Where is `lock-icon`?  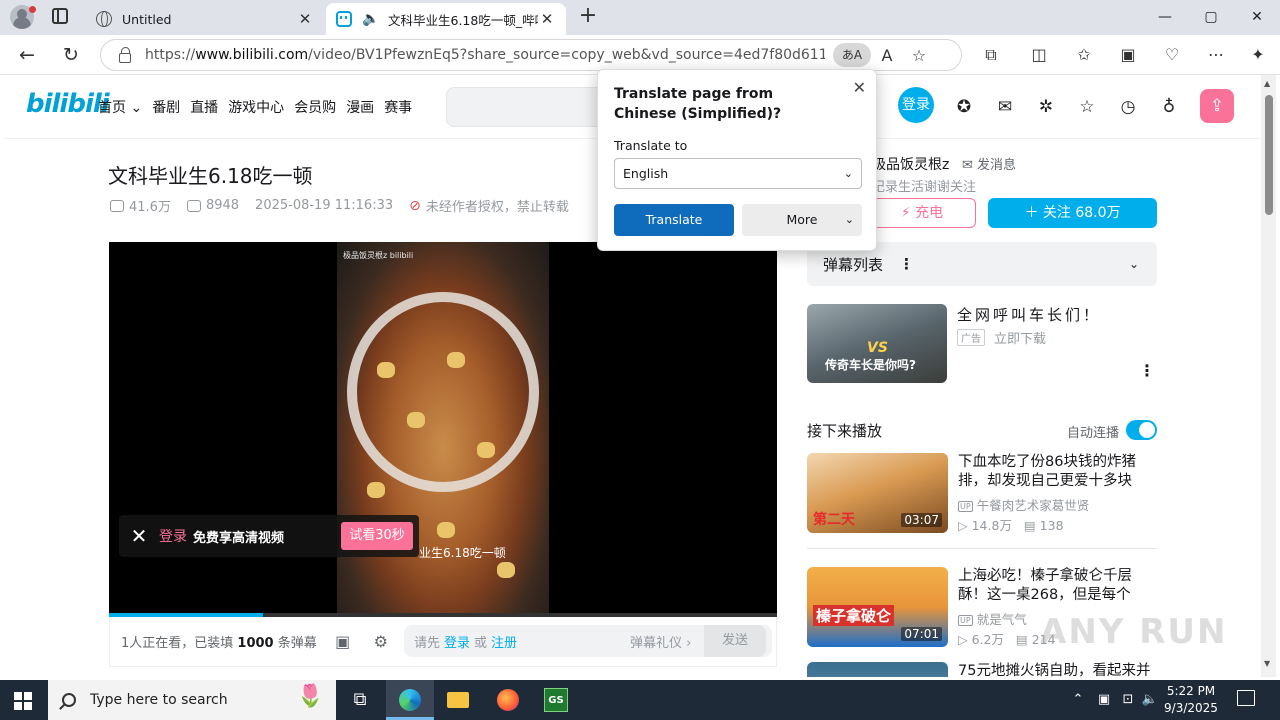 lock-icon is located at coordinates (125, 54).